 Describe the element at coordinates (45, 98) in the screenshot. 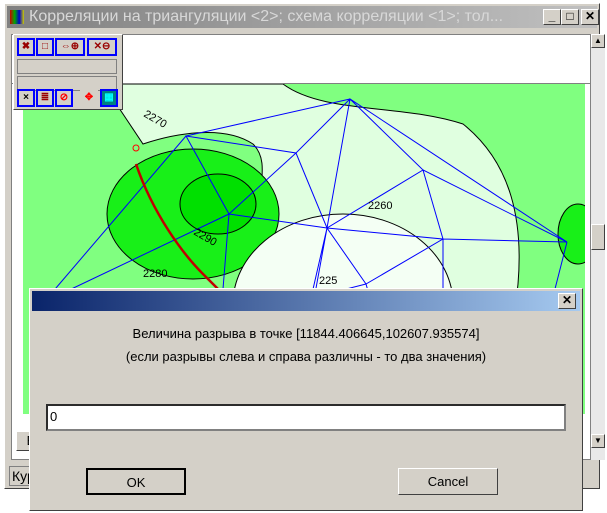

I see `list-tool-icon: ≣` at that location.